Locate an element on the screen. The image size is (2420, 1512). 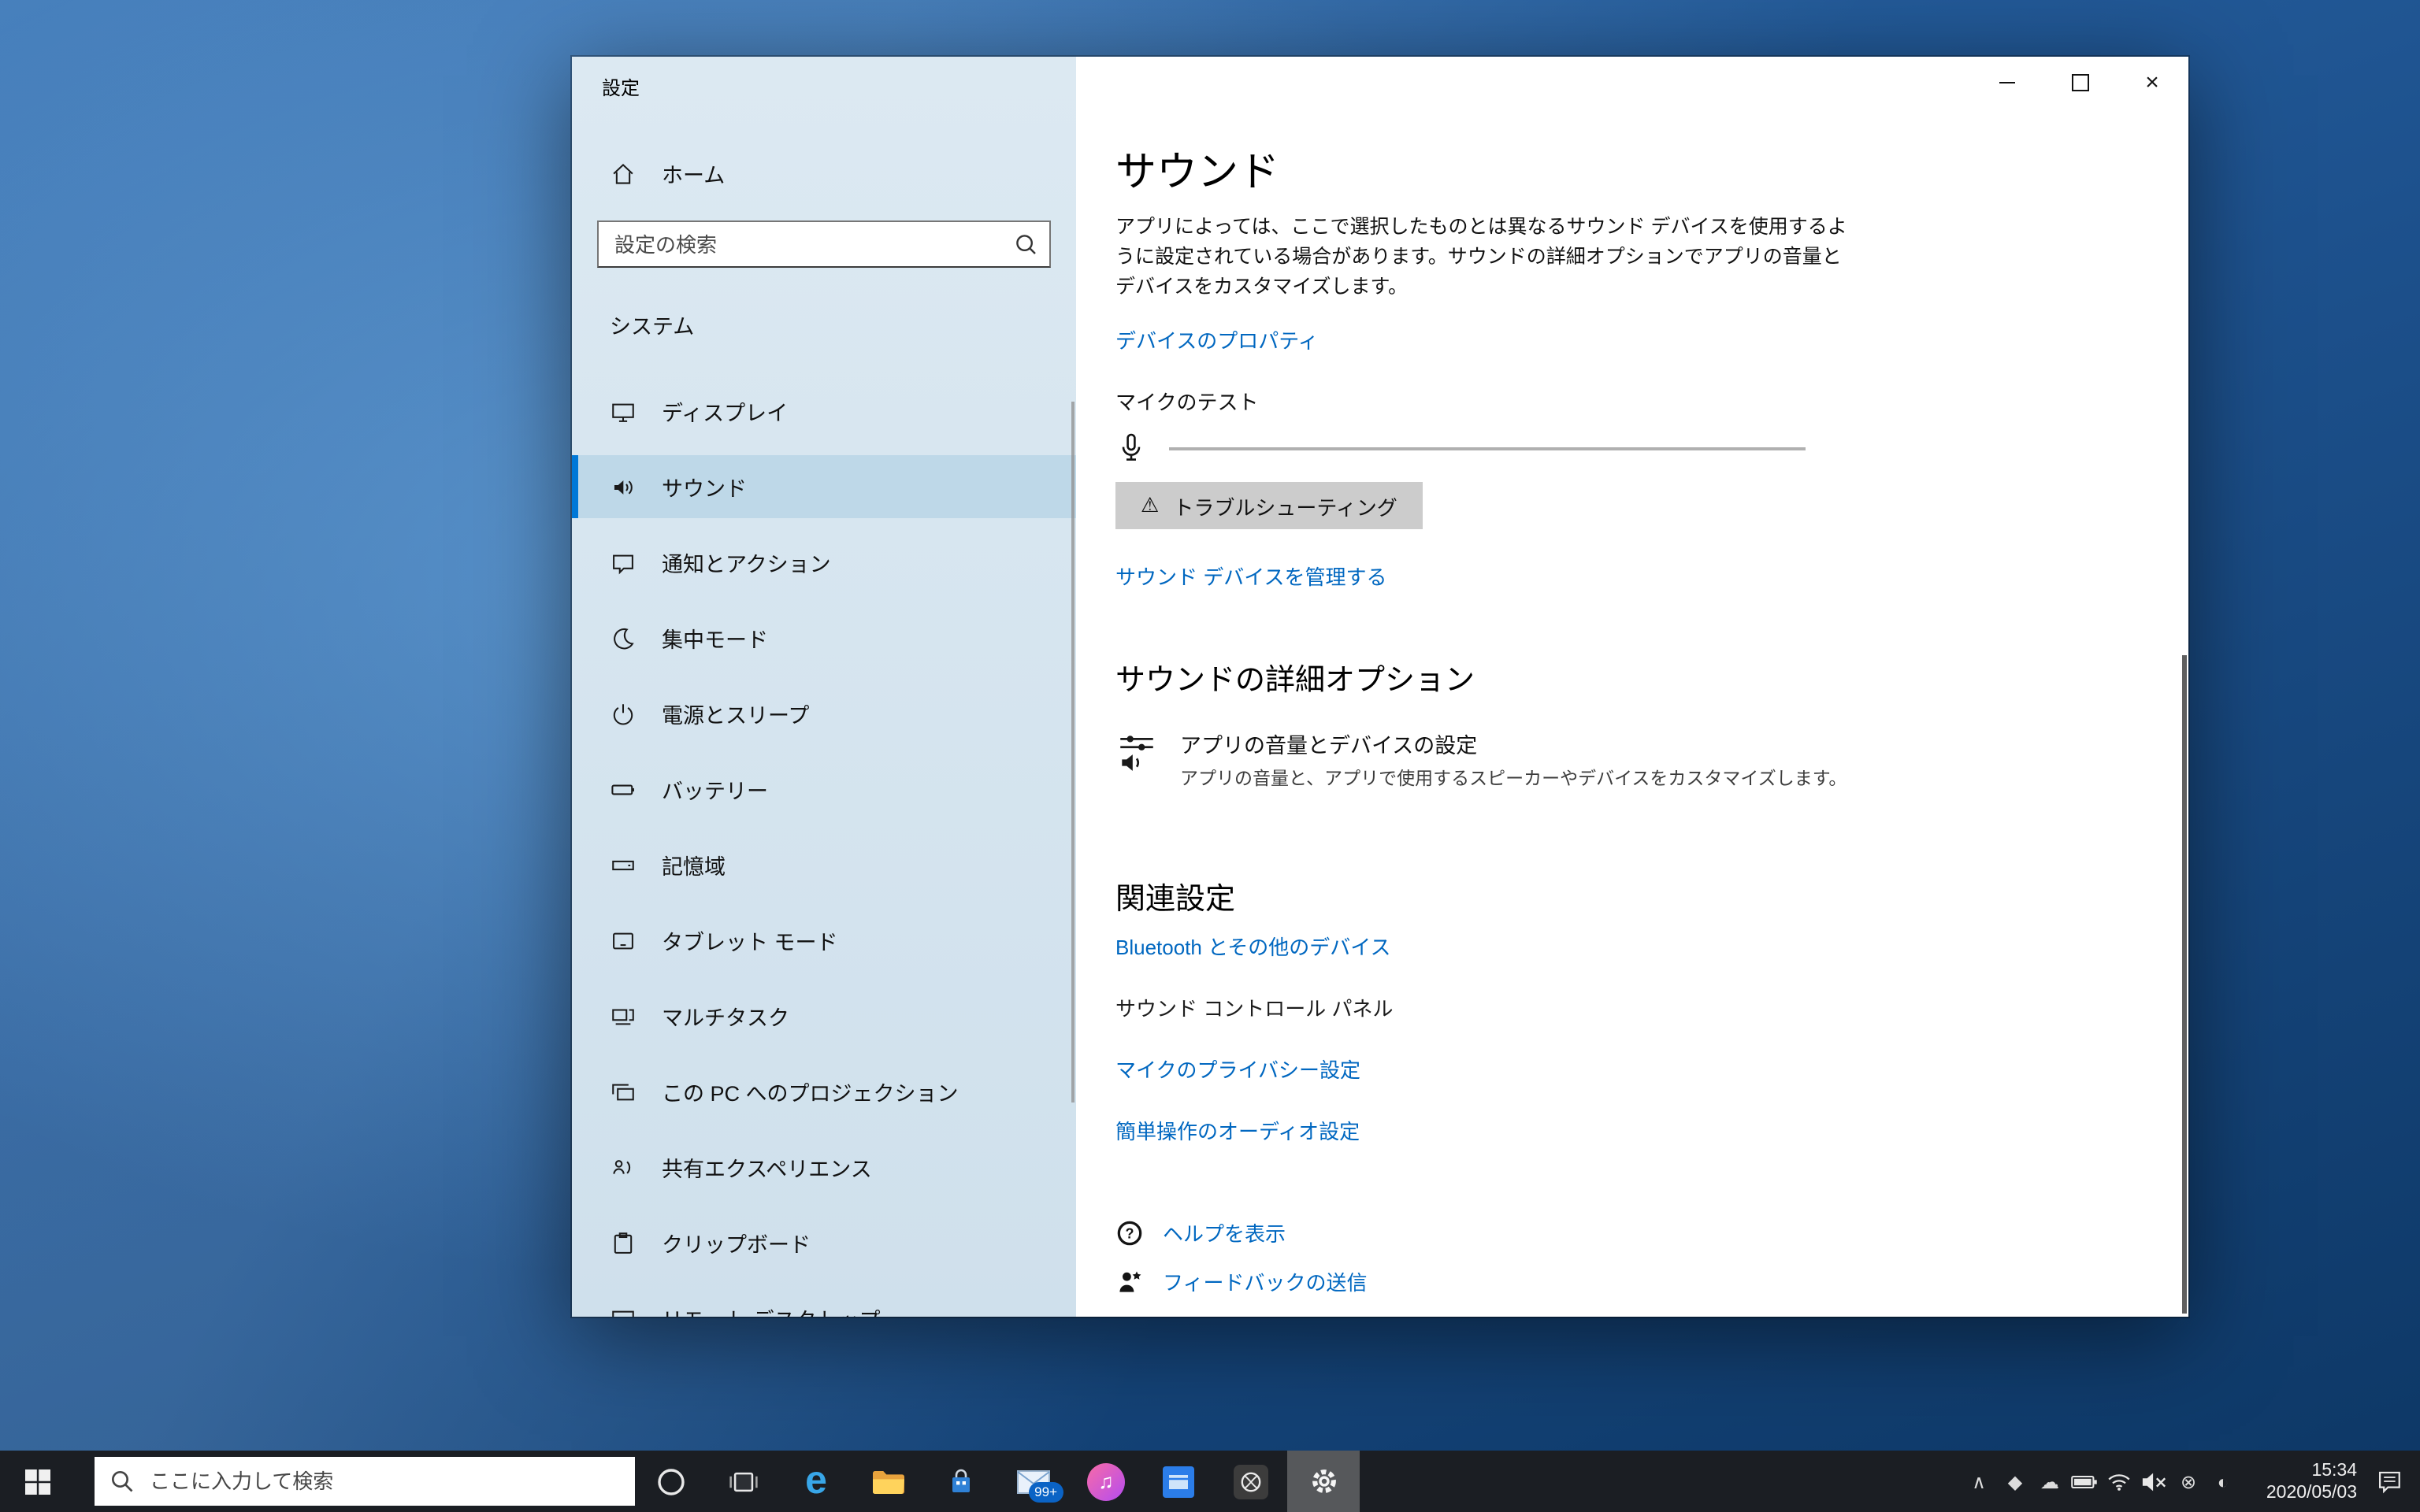
sidebar-item-label: ディスプレイ is located at coordinates (725, 413).